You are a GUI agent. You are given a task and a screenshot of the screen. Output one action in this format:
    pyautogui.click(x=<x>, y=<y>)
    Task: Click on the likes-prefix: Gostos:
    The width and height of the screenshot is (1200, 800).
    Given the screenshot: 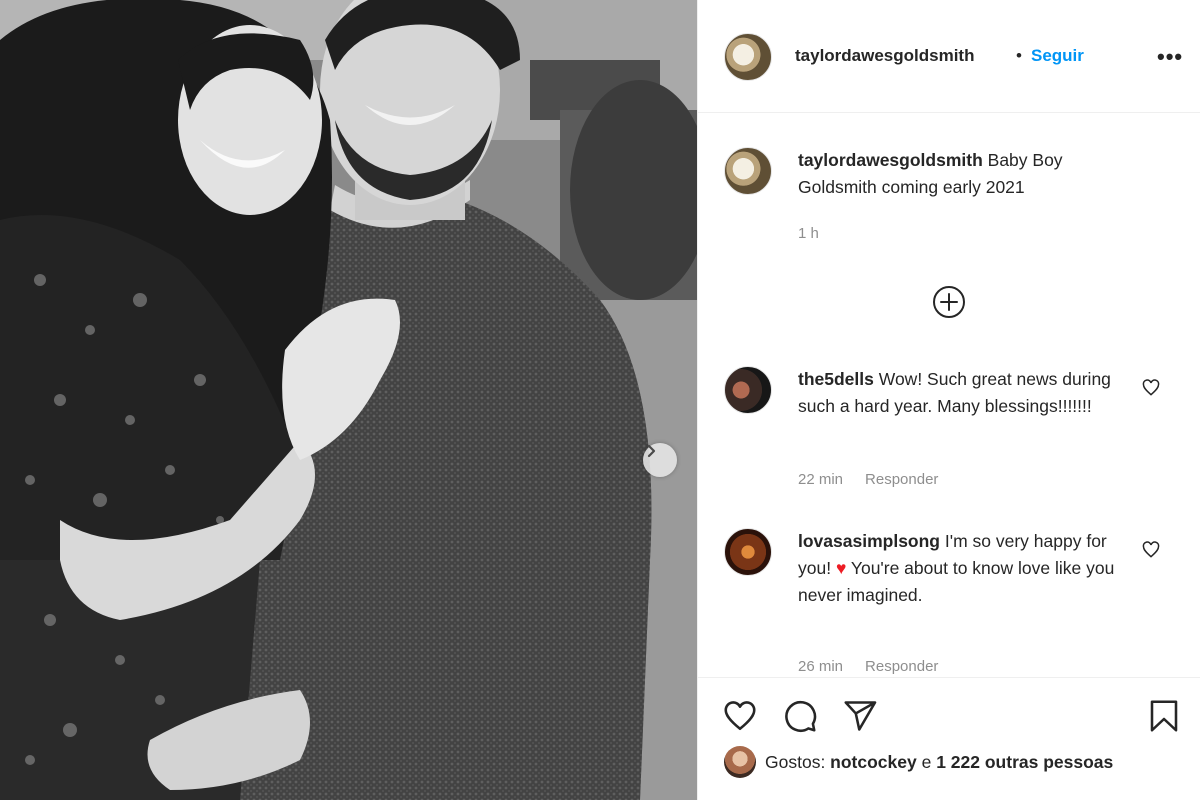 What is the action you would take?
    pyautogui.click(x=798, y=762)
    